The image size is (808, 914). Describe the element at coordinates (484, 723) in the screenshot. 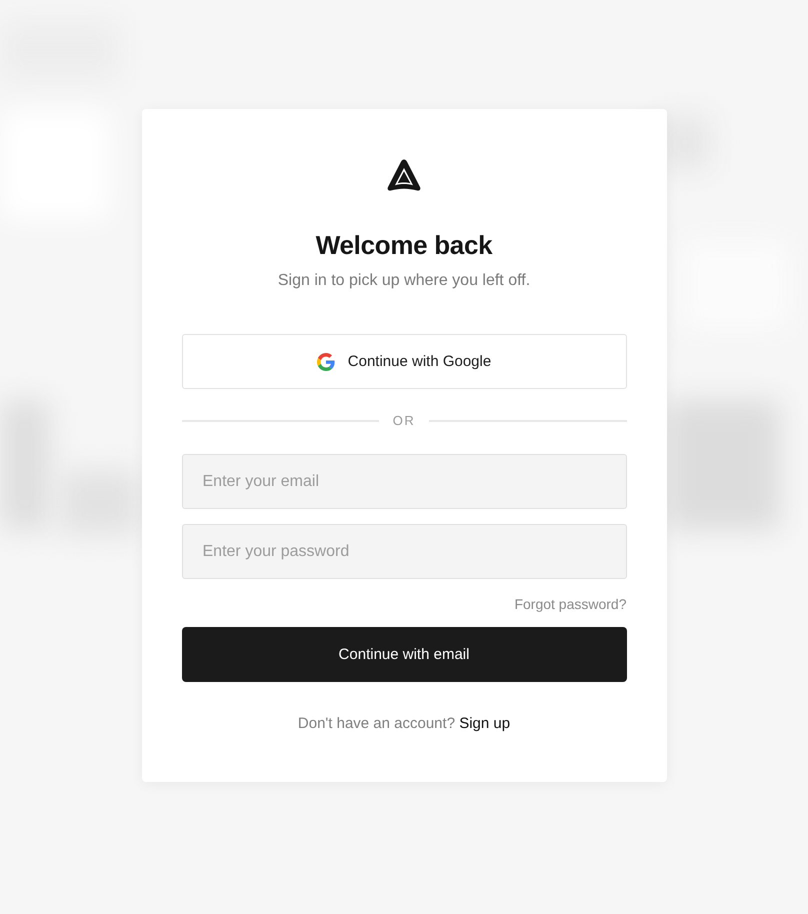

I see `sign-up-link: Sign up` at that location.